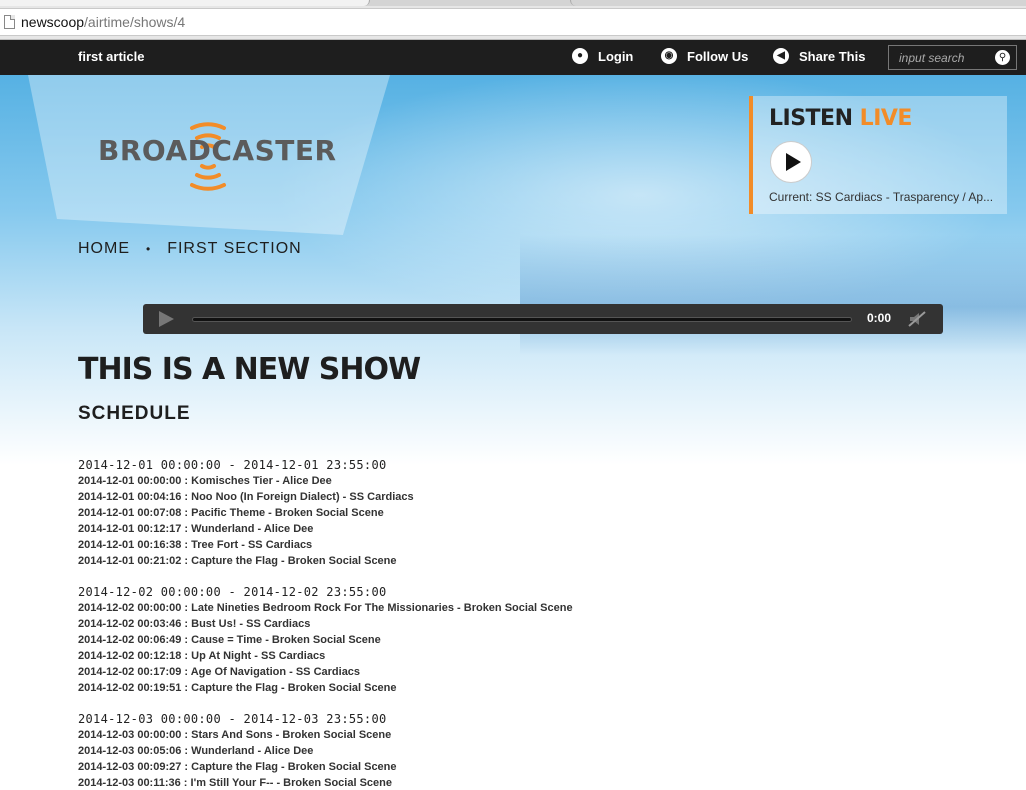 The height and width of the screenshot is (790, 1026). What do you see at coordinates (522, 319) in the screenshot?
I see `player-progress-bar` at bounding box center [522, 319].